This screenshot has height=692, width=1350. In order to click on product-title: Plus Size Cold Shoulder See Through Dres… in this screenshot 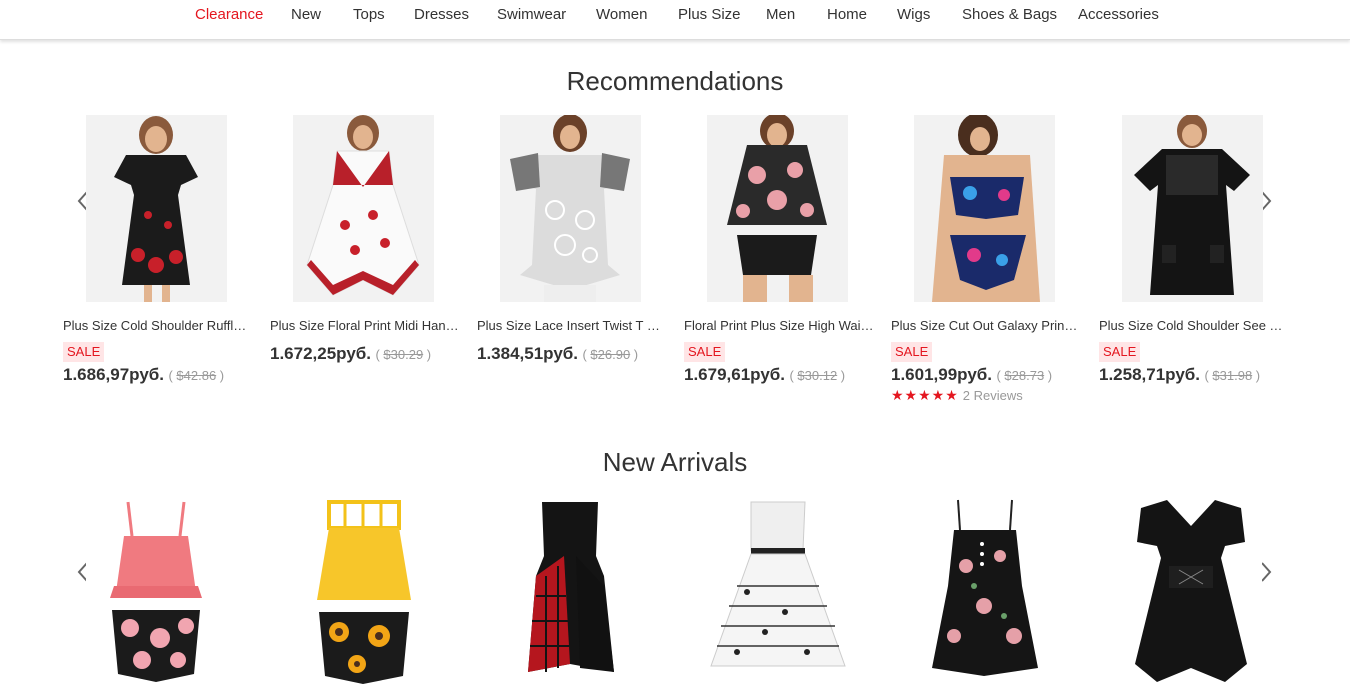, I will do `click(1192, 325)`.